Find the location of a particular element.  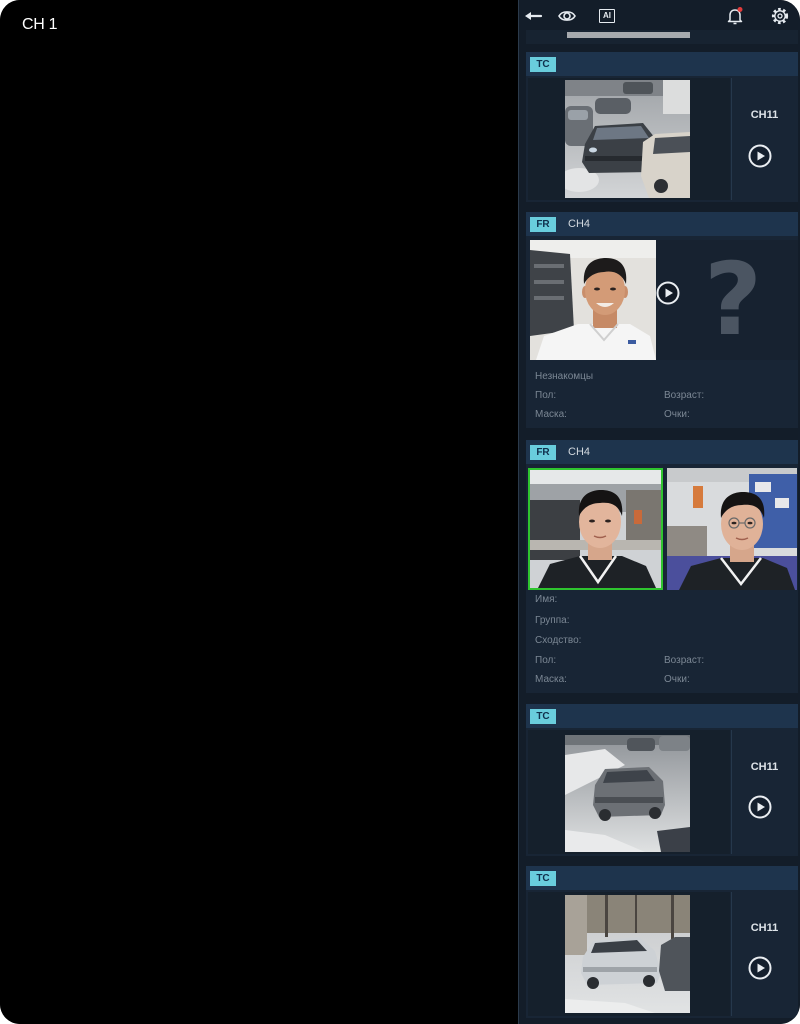

similarity-label: Сходство: is located at coordinates (558, 640).